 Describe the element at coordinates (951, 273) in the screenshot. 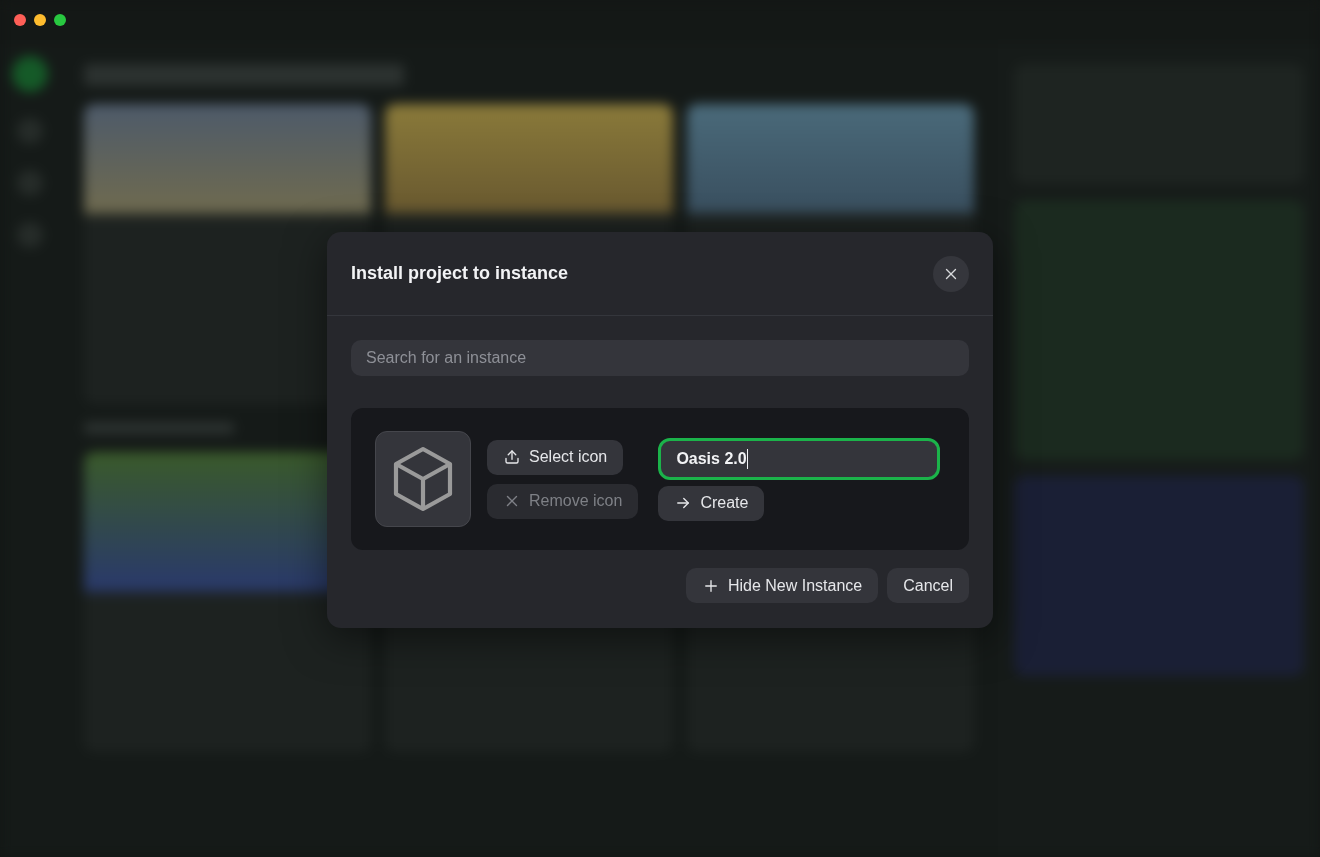

I see `close-button` at that location.